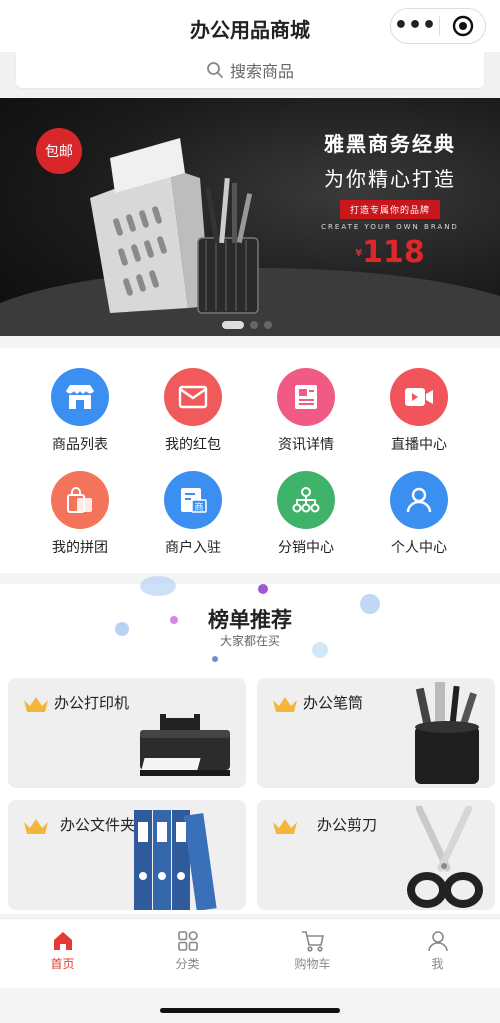 The width and height of the screenshot is (500, 1023). I want to click on tab-me: 我, so click(437, 953).